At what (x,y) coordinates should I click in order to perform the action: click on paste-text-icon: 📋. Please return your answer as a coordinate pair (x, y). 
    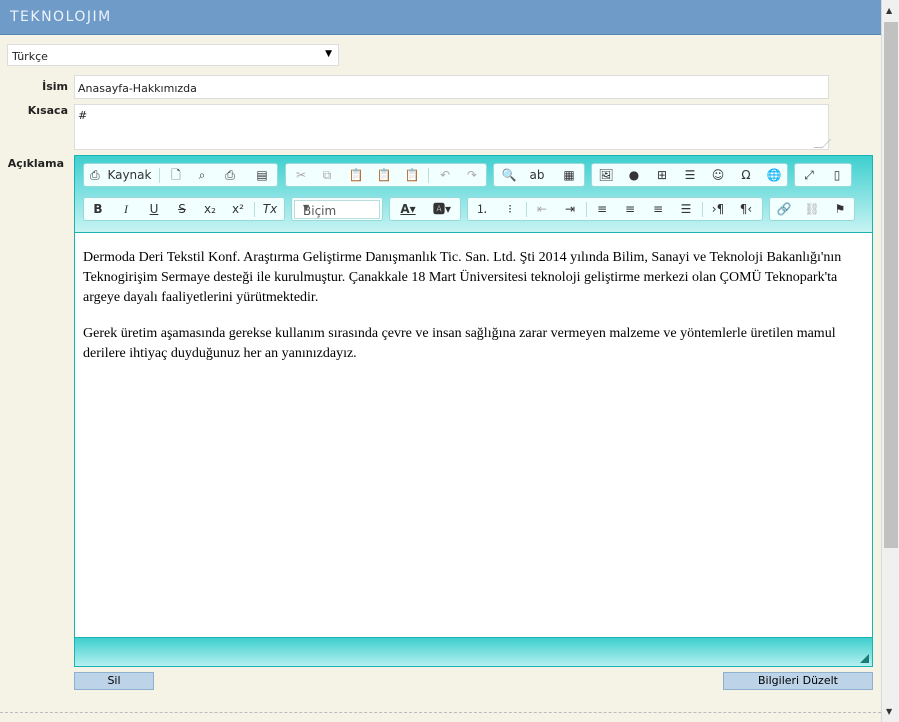
    Looking at the image, I should click on (384, 175).